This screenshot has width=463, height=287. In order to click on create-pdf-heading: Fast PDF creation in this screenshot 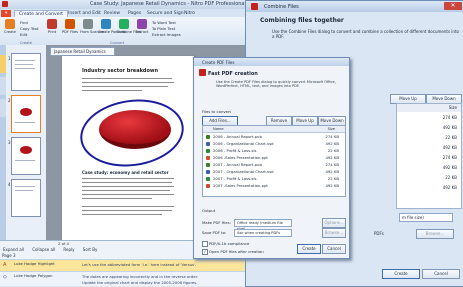, I will do `click(233, 74)`.